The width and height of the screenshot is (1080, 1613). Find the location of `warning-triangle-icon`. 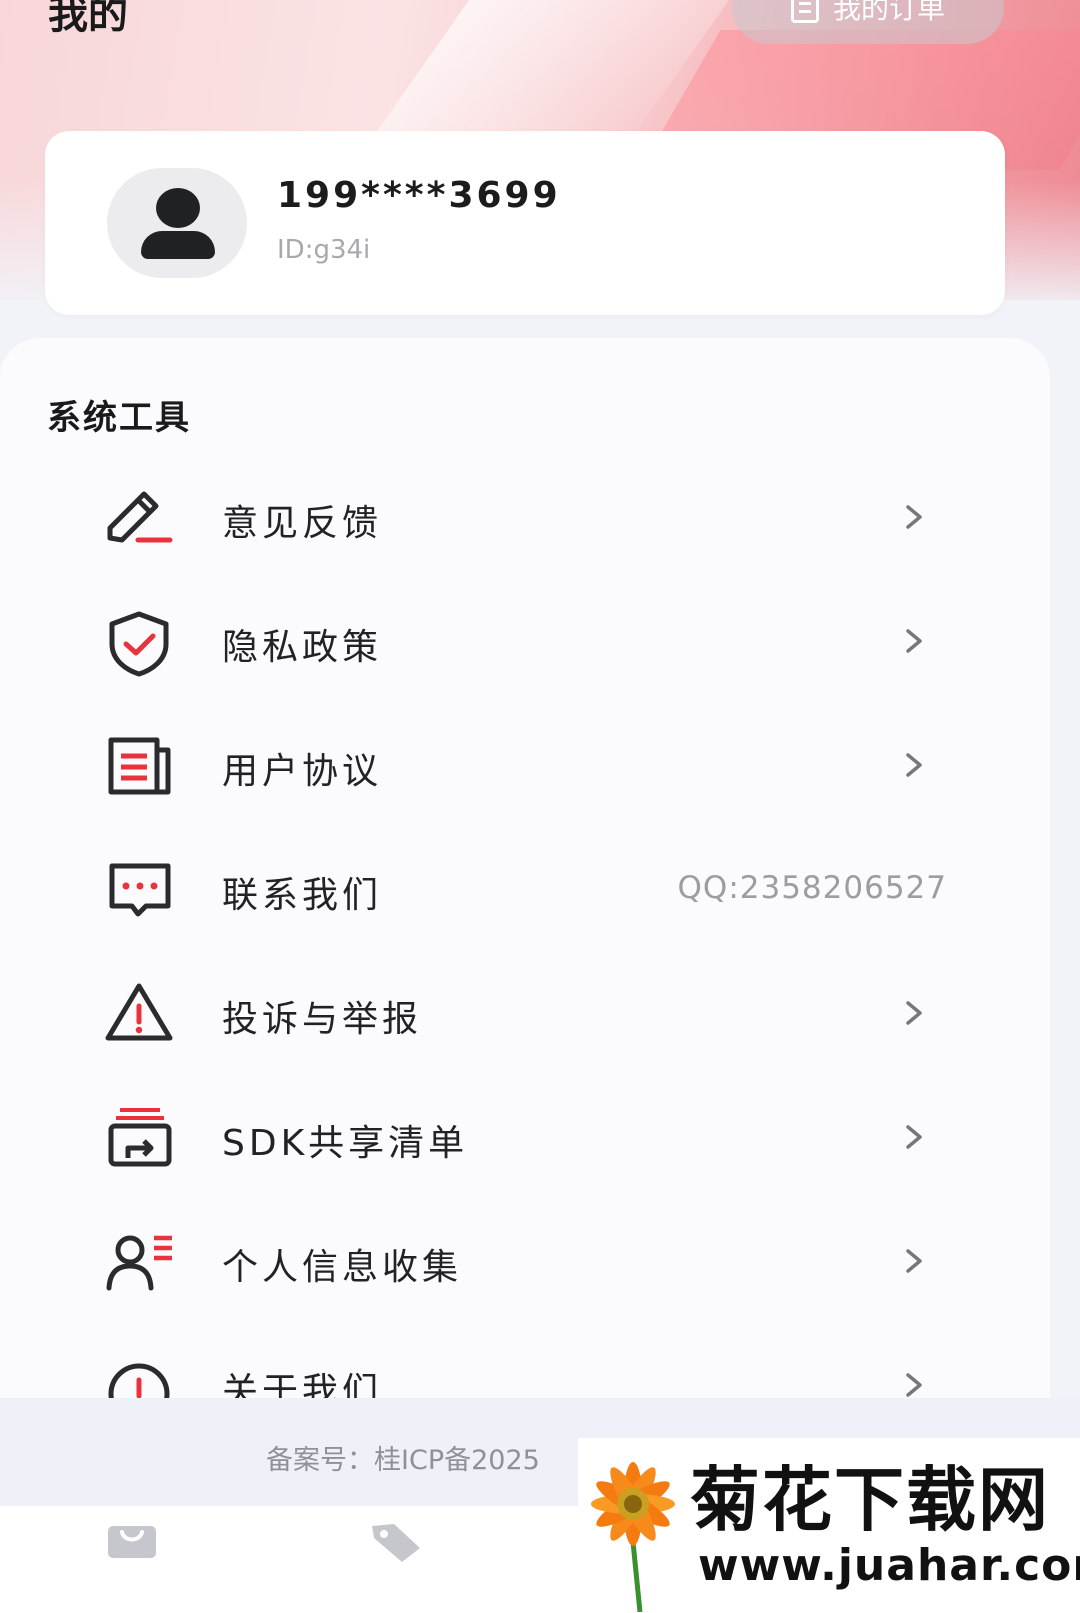

warning-triangle-icon is located at coordinates (139, 1012).